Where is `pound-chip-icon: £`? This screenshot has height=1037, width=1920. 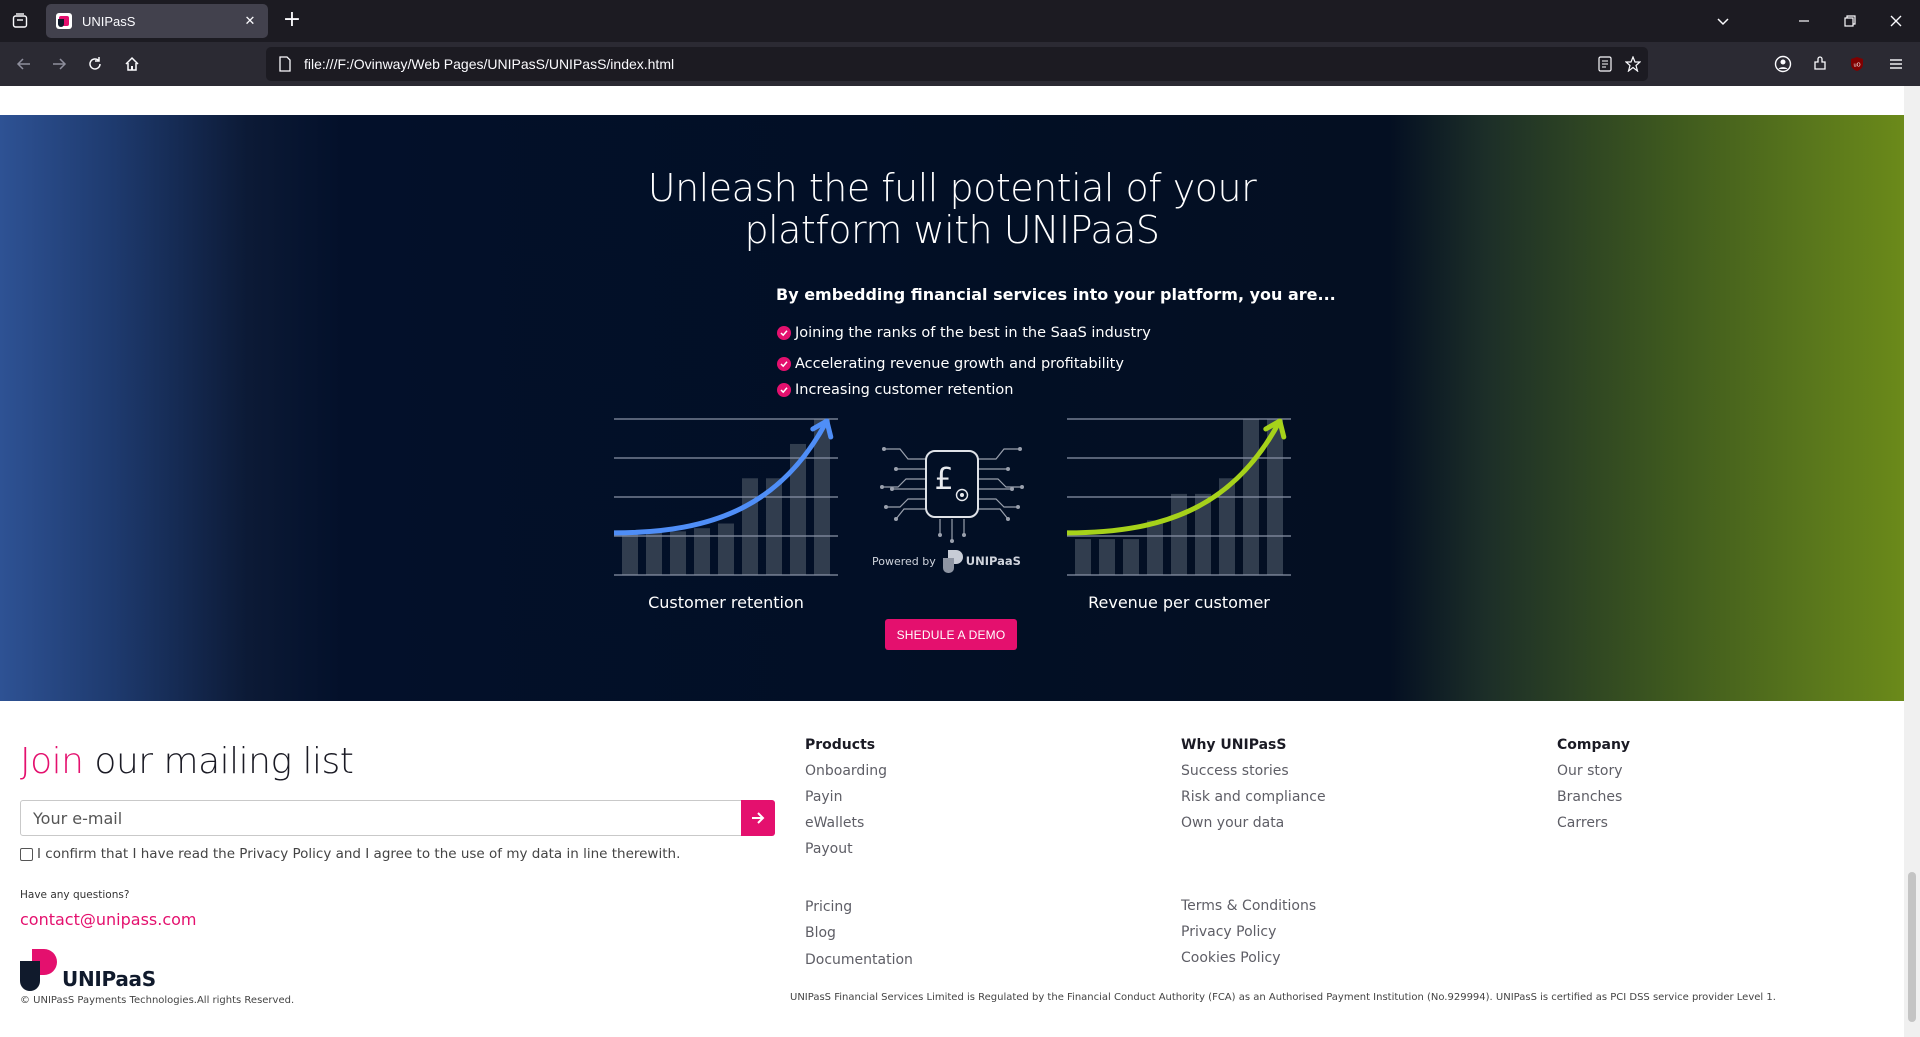
pound-chip-icon: £ is located at coordinates (952, 495).